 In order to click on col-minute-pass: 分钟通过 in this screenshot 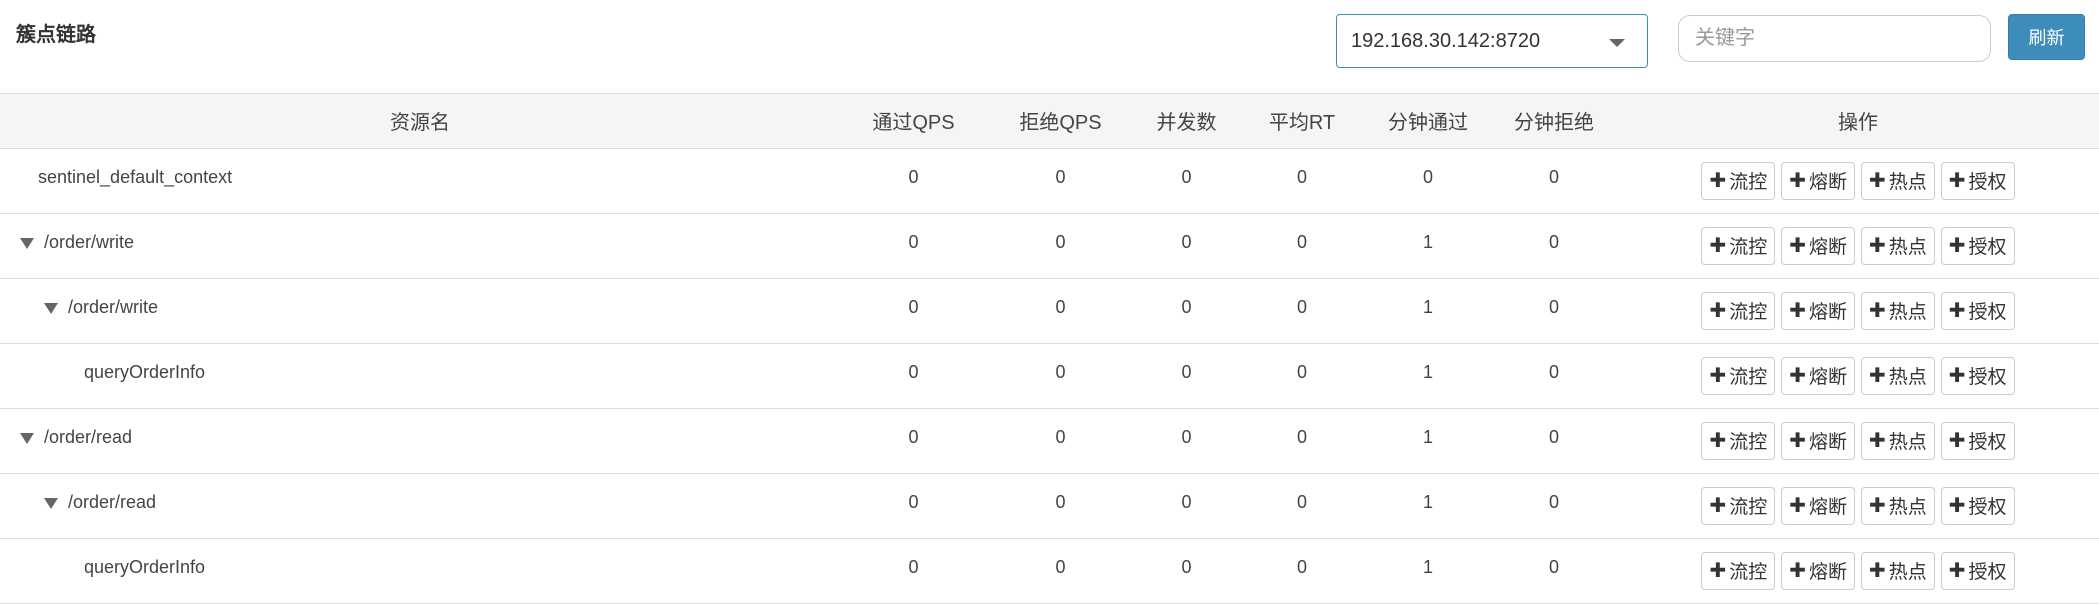, I will do `click(1428, 121)`.